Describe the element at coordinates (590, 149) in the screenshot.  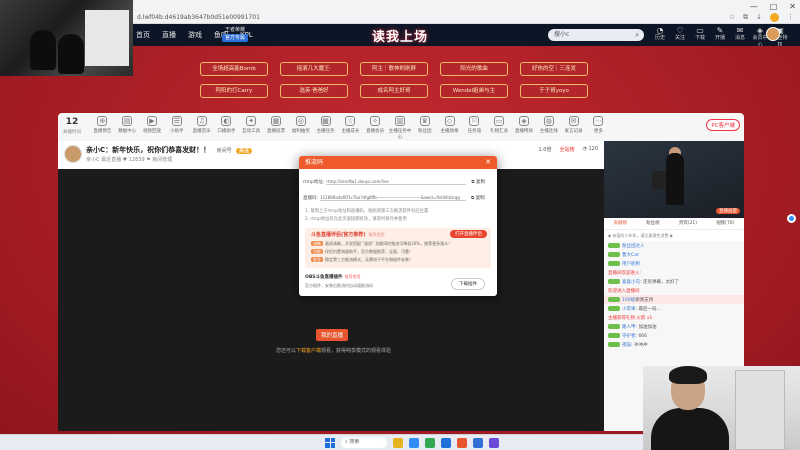
I see `viewer-count: ◔ 120` at that location.